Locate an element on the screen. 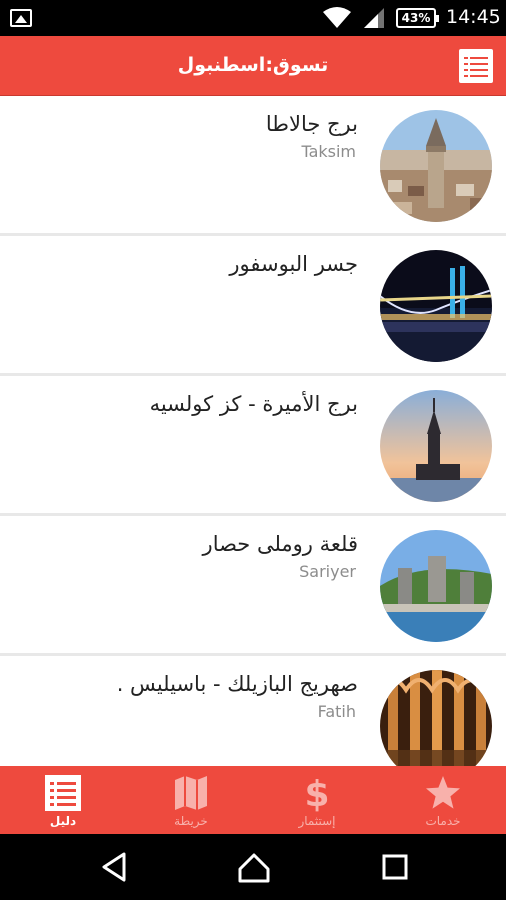 This screenshot has width=506, height=900. item-subtitle: Fatih is located at coordinates (336, 711).